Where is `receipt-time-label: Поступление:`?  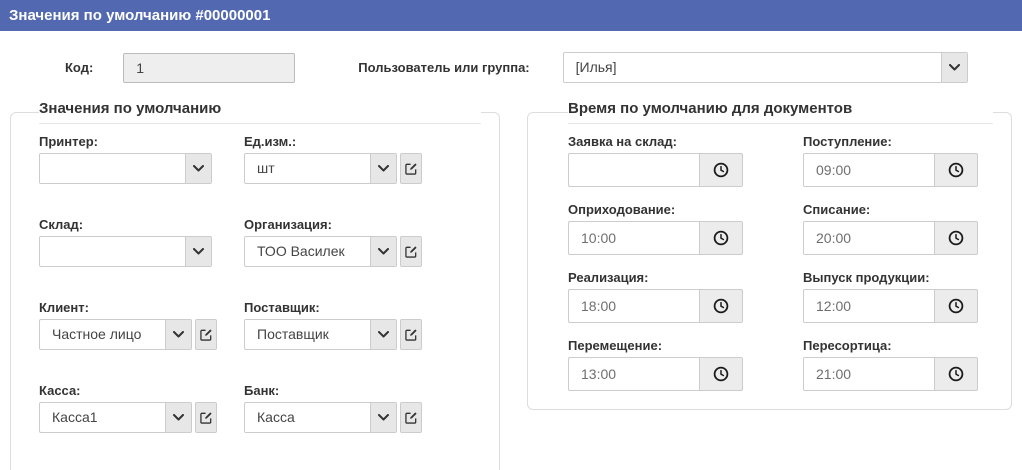 receipt-time-label: Поступление: is located at coordinates (847, 141).